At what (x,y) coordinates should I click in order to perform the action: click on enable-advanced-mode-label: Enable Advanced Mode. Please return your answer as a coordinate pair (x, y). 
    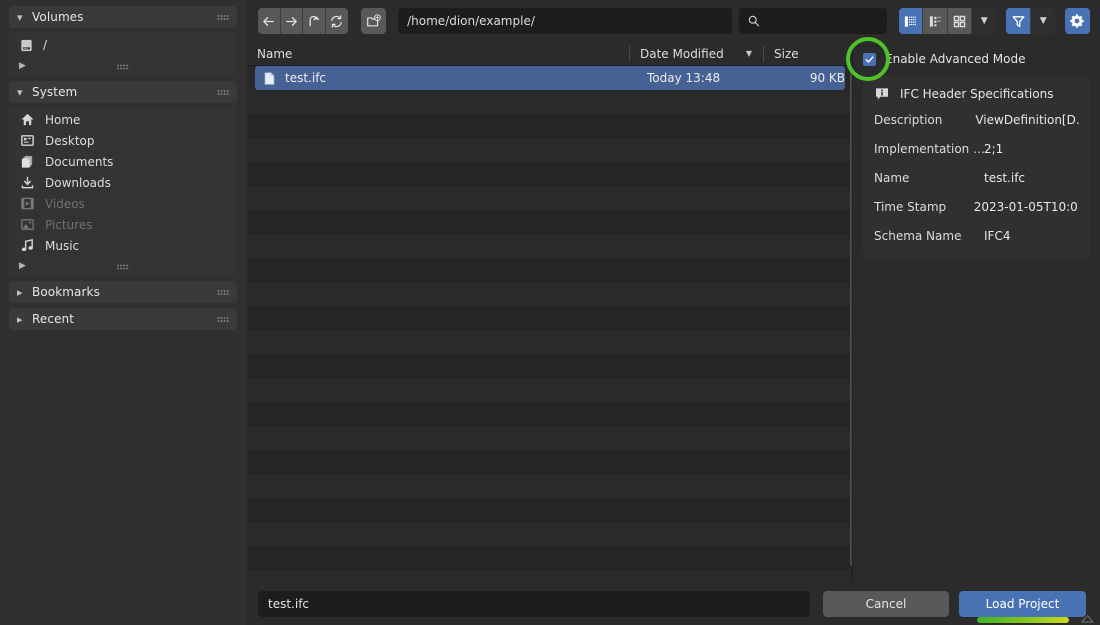
    Looking at the image, I should click on (955, 59).